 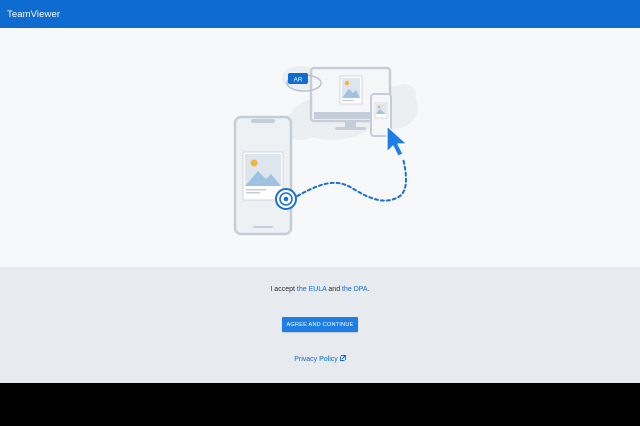 What do you see at coordinates (312, 289) in the screenshot?
I see `eula-link: the EULA` at bounding box center [312, 289].